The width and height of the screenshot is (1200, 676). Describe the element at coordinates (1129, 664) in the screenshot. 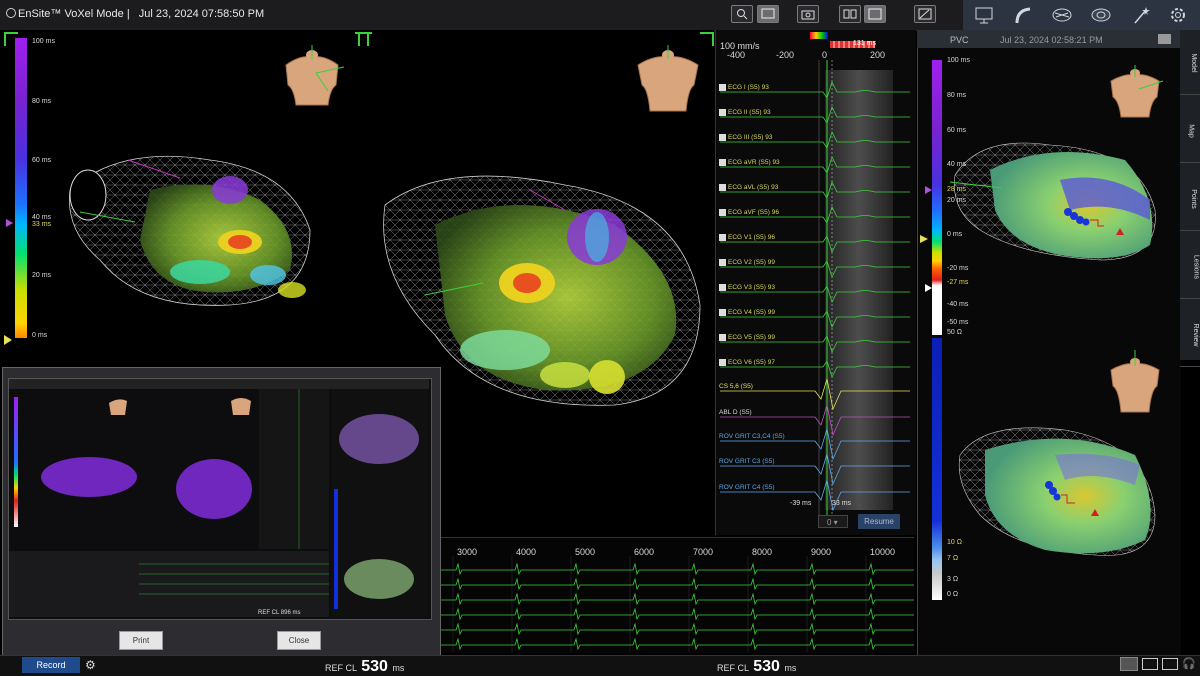

I see `message-icon` at that location.